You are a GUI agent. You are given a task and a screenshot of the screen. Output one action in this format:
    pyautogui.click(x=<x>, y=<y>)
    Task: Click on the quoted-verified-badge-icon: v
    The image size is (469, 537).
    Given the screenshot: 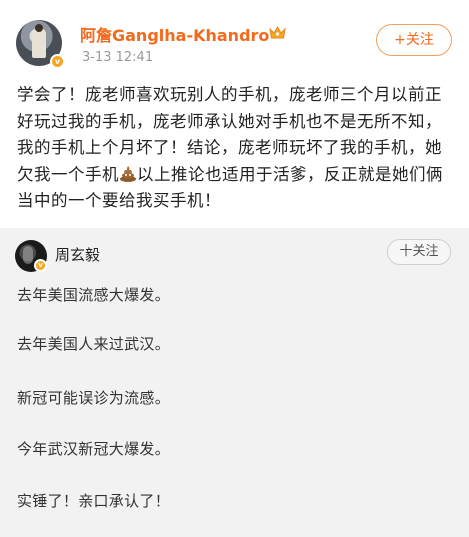 What is the action you would take?
    pyautogui.click(x=40, y=265)
    